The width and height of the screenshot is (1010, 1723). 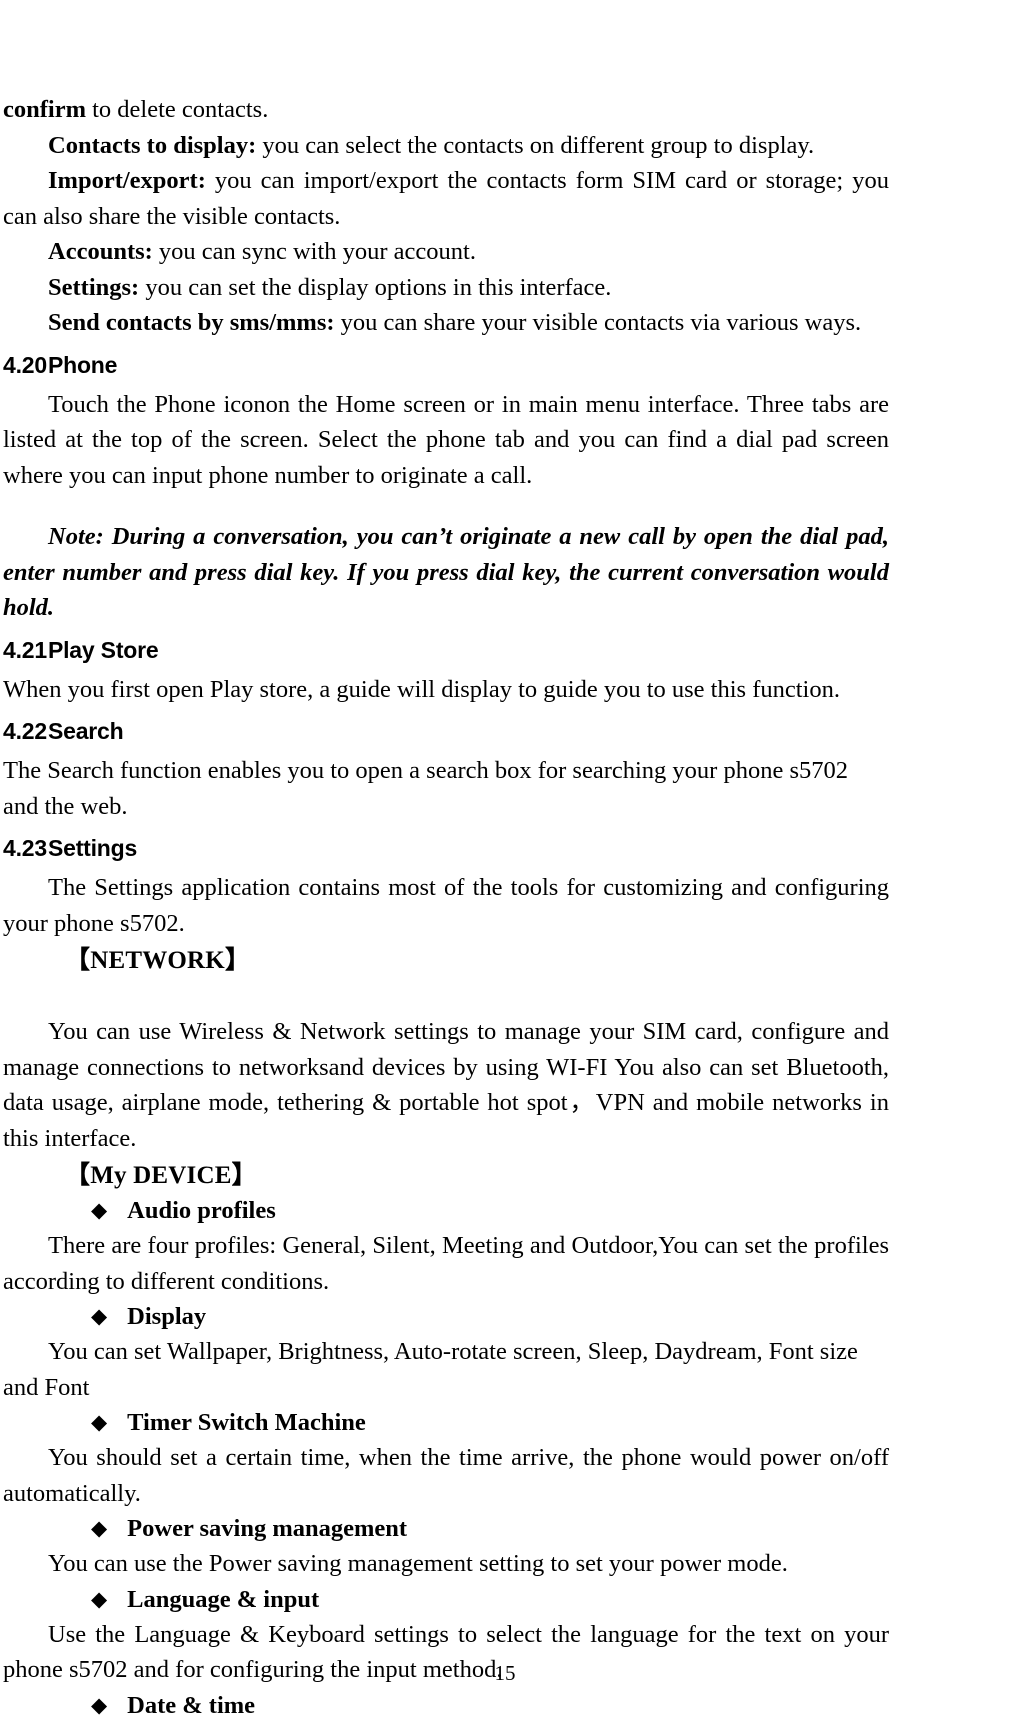 I want to click on heading-title: Search, so click(x=85, y=731).